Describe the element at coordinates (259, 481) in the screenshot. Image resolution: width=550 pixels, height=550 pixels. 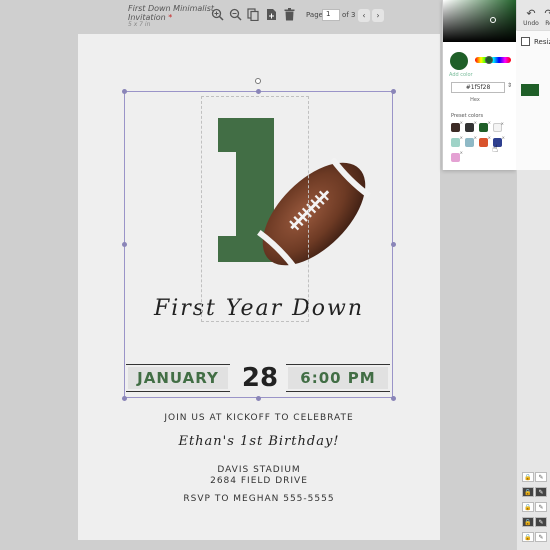
I see `address-line: 2684 FIELD DRIVE` at that location.